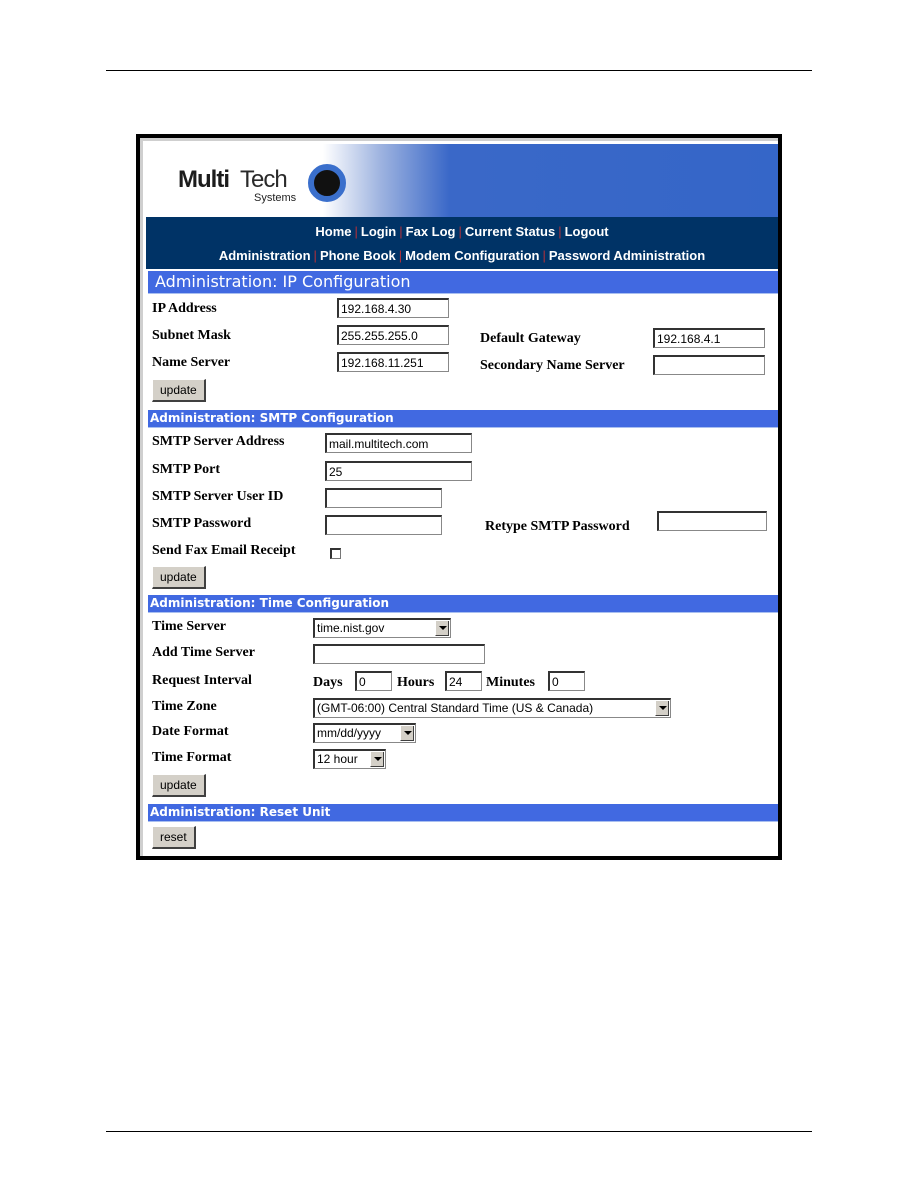 The width and height of the screenshot is (918, 1188). Describe the element at coordinates (373, 681) in the screenshot. I see `days-input` at that location.